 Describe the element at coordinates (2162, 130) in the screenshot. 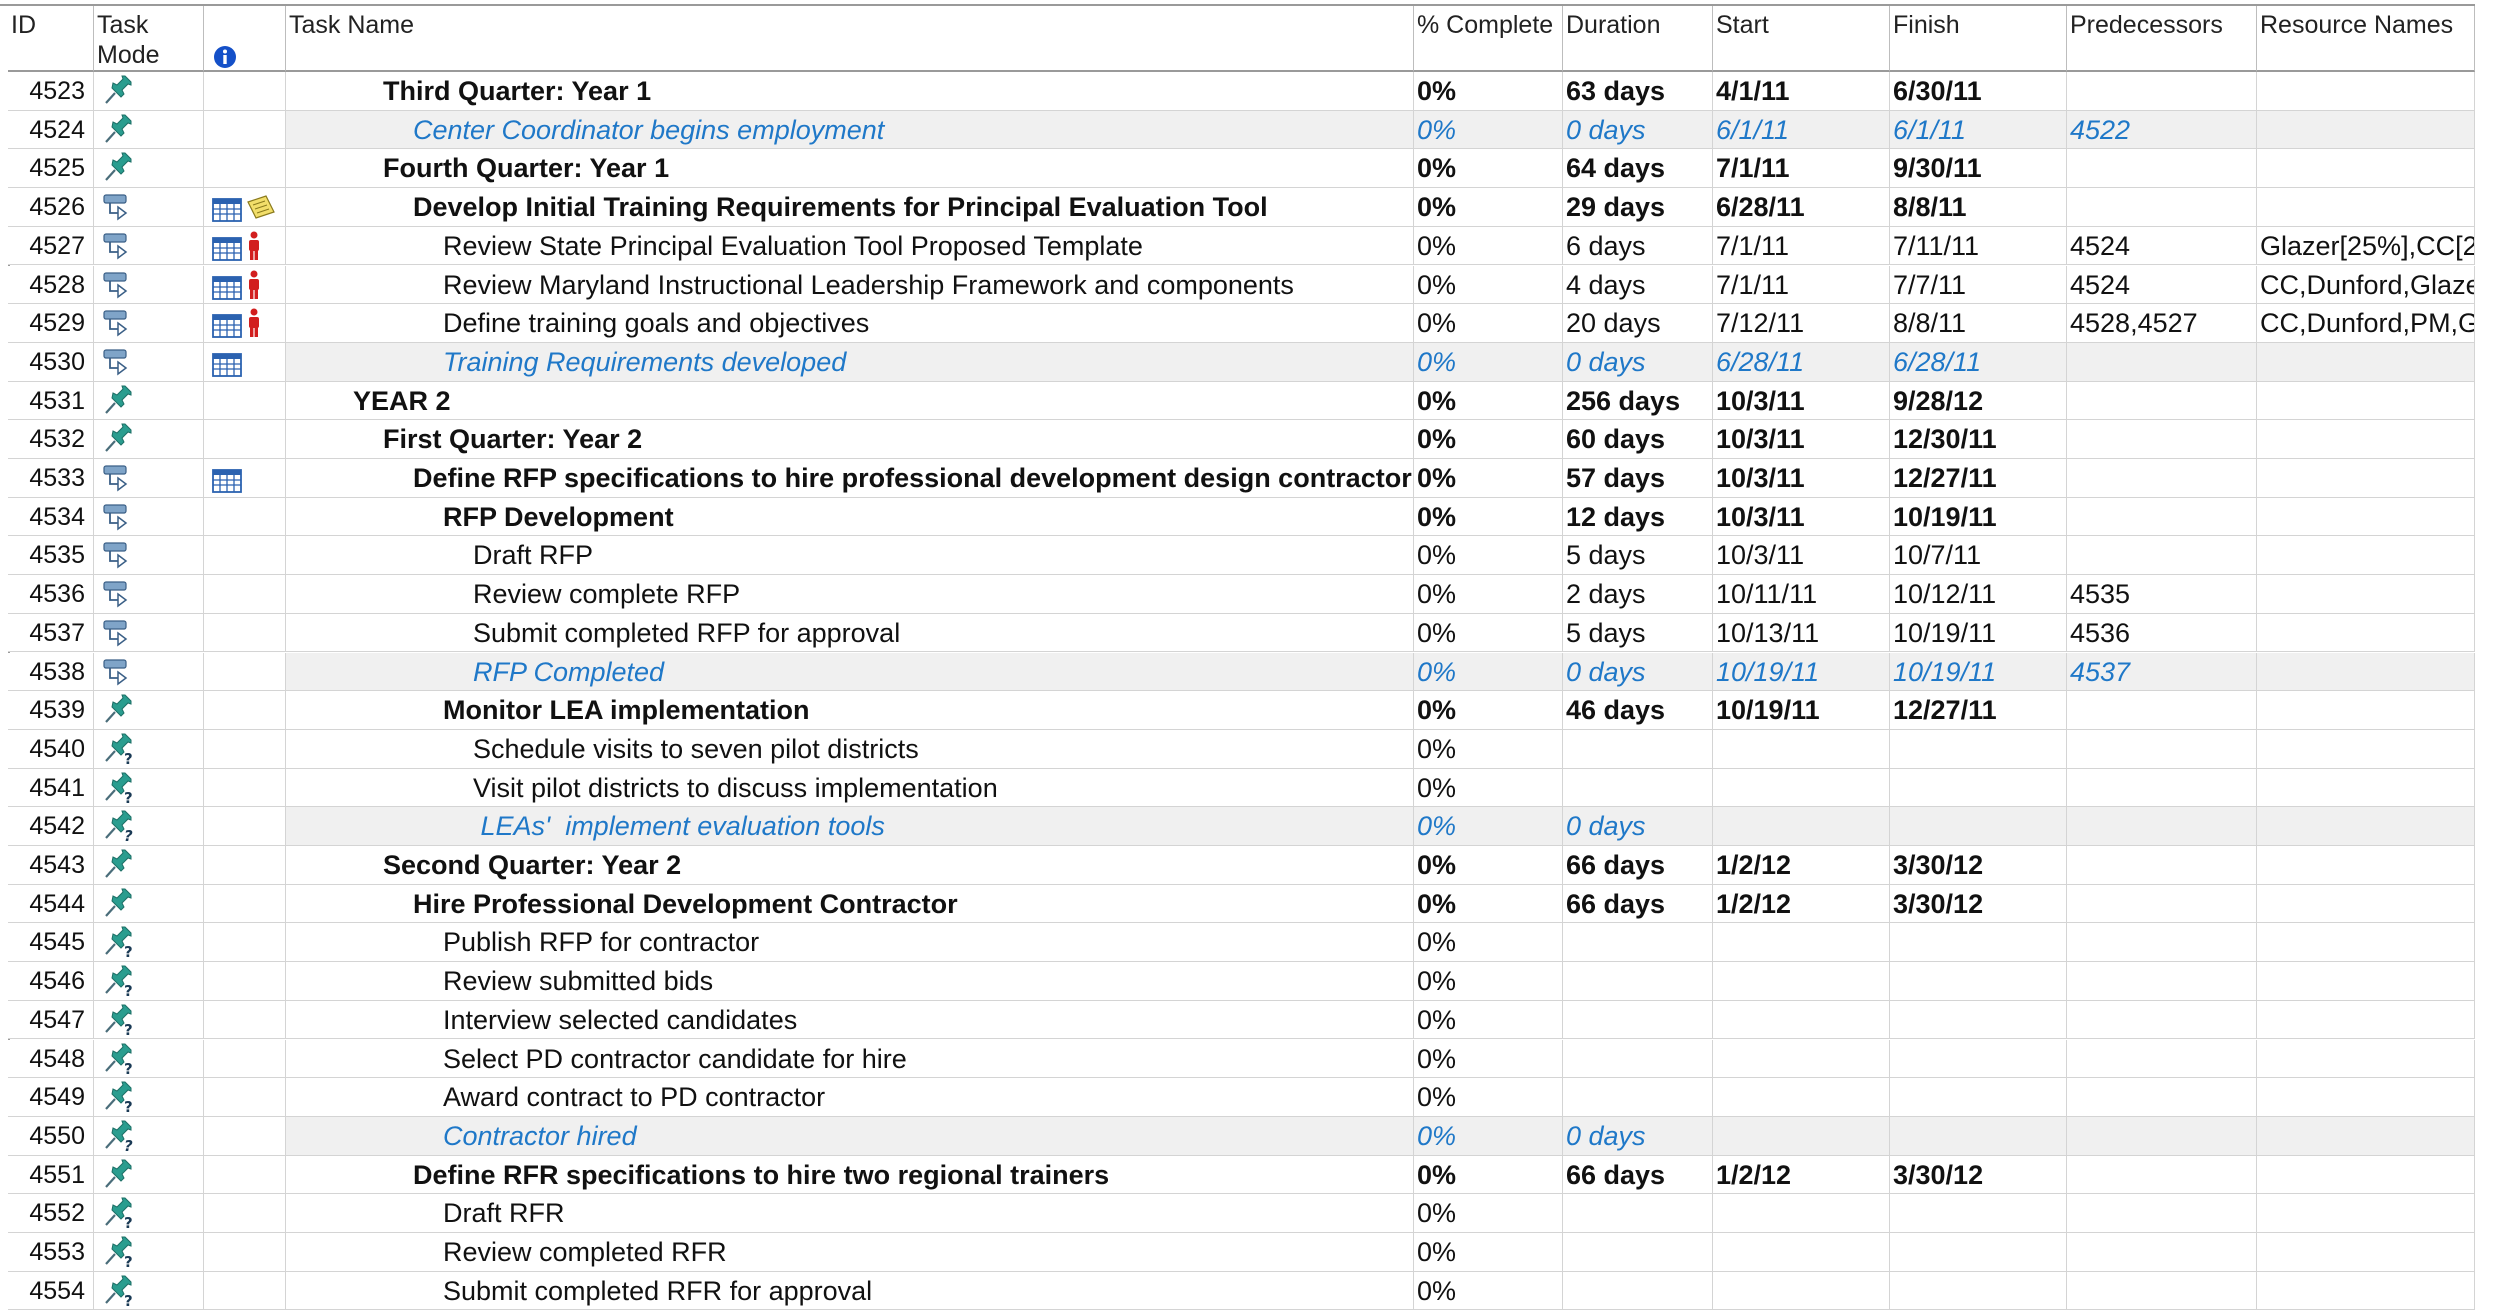

I see `predecessors-cell: 4522` at that location.